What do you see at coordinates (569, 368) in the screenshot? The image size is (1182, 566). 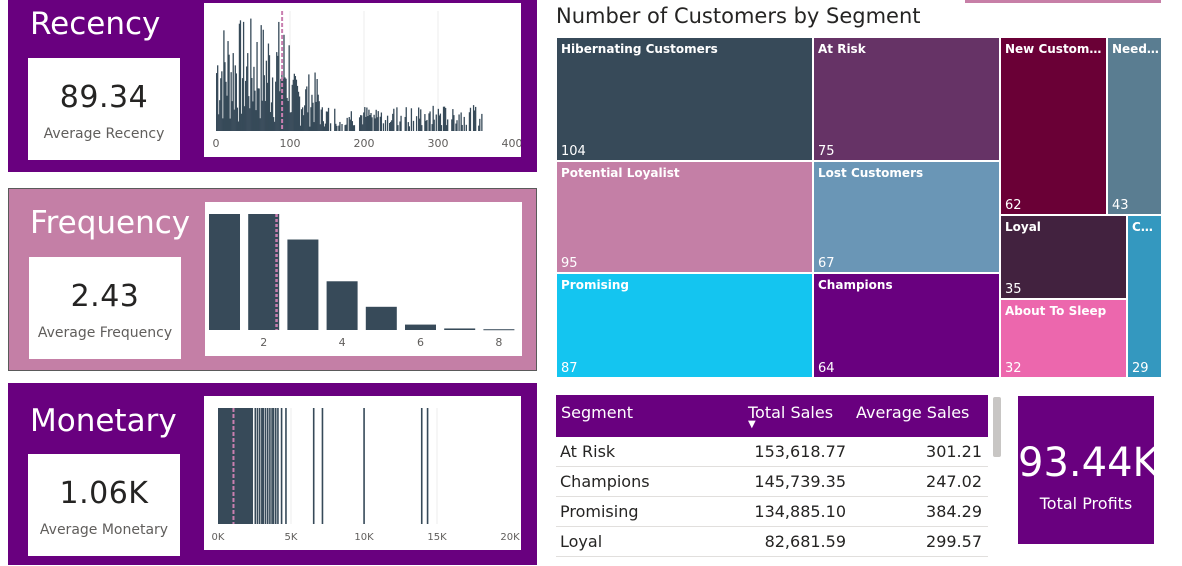 I see `treemap-tile-value: 87` at bounding box center [569, 368].